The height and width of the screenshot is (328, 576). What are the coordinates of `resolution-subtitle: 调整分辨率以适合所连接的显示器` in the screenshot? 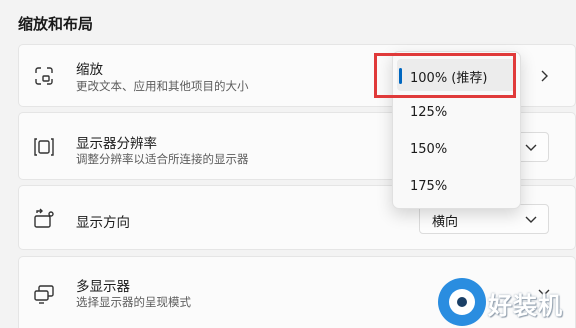 It's located at (162, 159).